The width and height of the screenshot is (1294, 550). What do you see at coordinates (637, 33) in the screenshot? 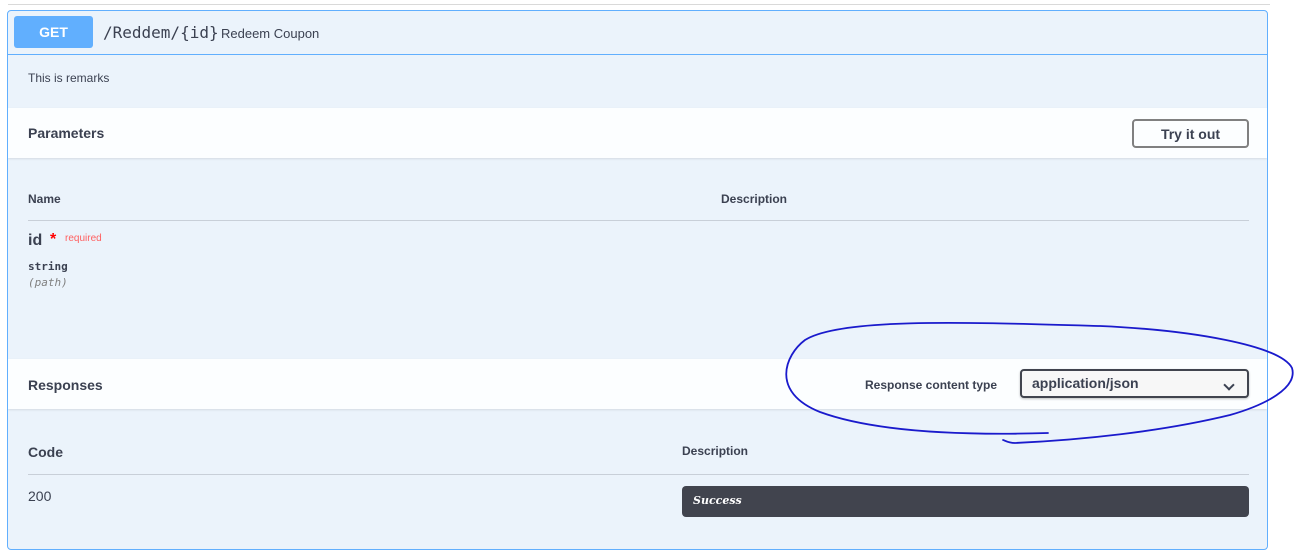
I see `opblock-summary: GET /Reddem/{id} Redeem Coupon` at bounding box center [637, 33].